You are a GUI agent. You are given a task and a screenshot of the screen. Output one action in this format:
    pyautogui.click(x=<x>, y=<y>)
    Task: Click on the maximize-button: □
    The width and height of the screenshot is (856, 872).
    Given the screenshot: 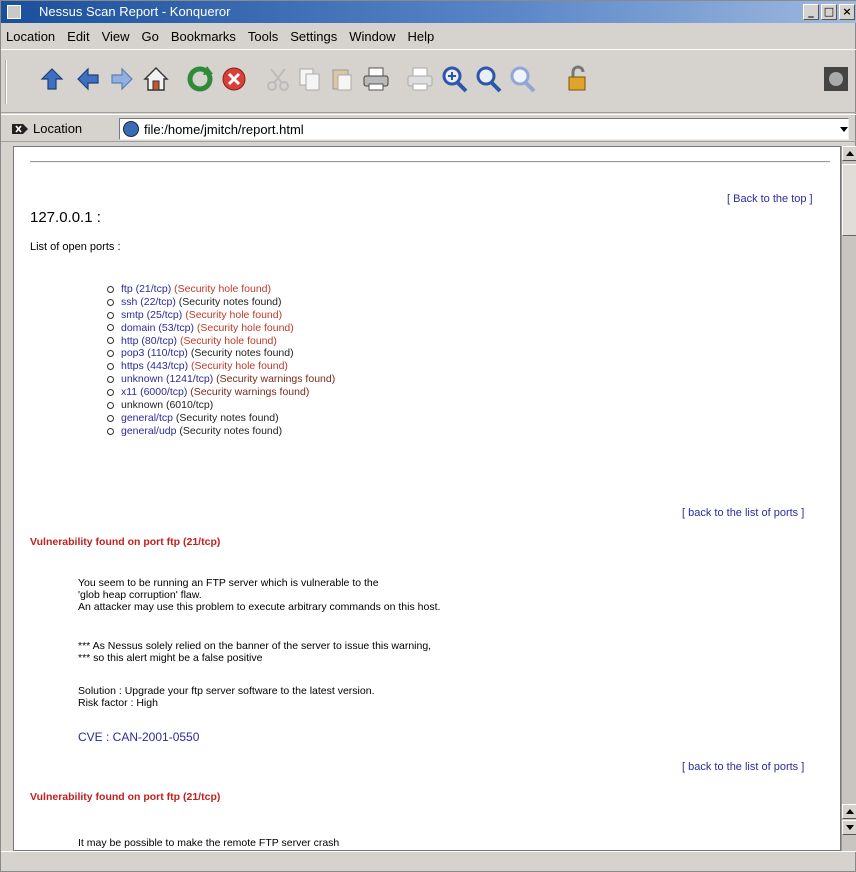 What is the action you would take?
    pyautogui.click(x=829, y=12)
    